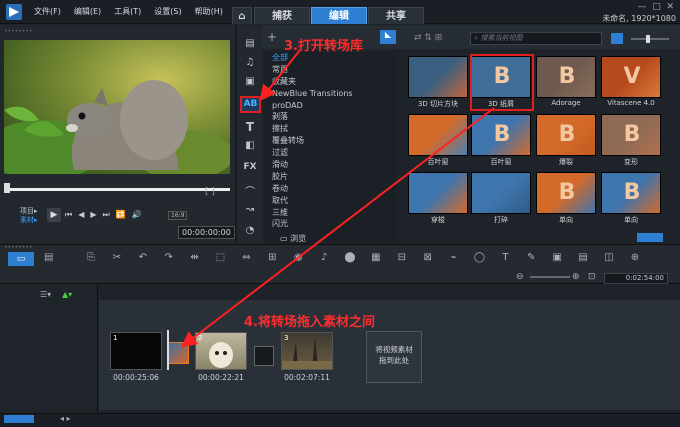  Describe the element at coordinates (19, 419) in the screenshot. I see `horizontal-scrollbar` at that location.